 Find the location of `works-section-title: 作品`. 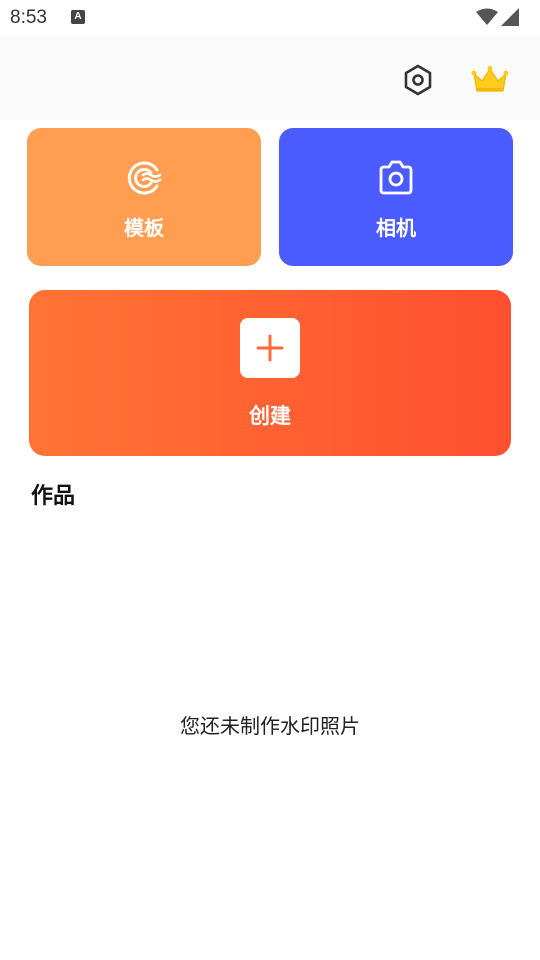

works-section-title: 作品 is located at coordinates (53, 496).